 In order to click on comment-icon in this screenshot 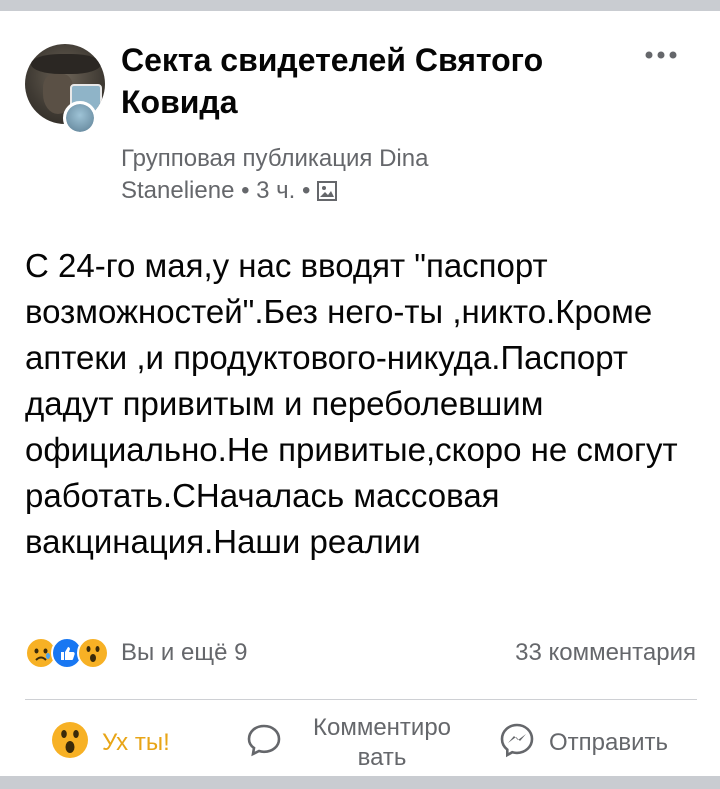, I will do `click(264, 743)`.